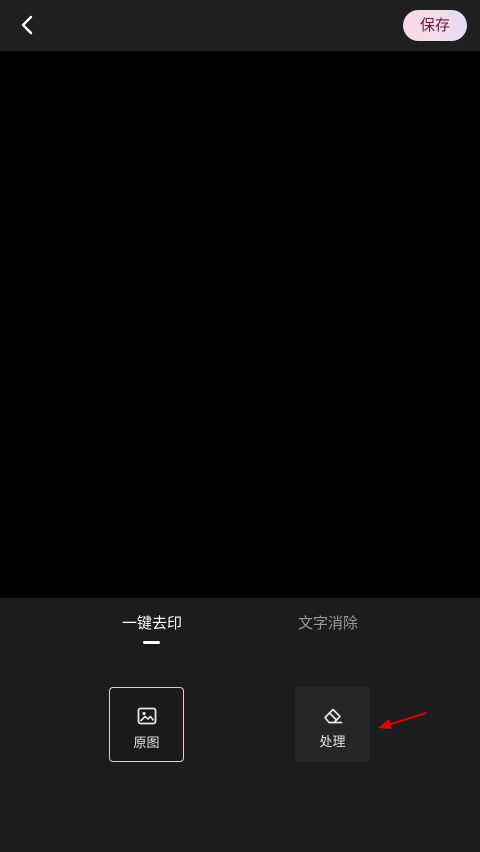 This screenshot has height=852, width=480. Describe the element at coordinates (435, 25) in the screenshot. I see `save-button: 保存` at that location.